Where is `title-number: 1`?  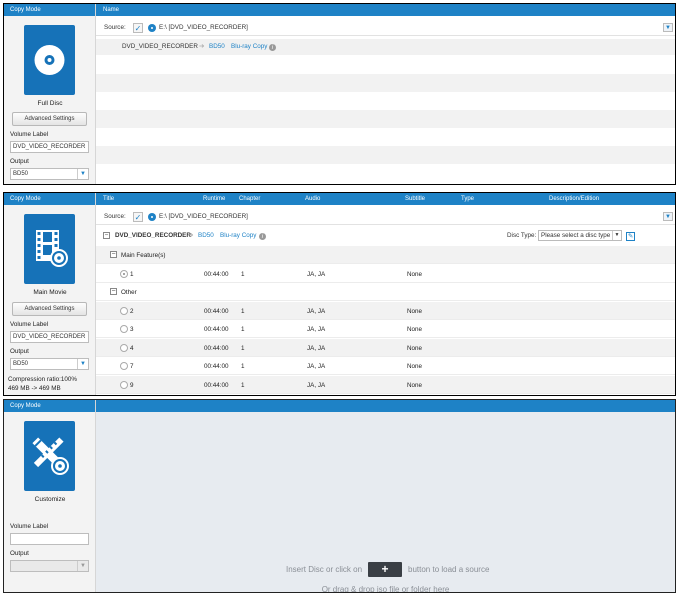
title-number: 1 is located at coordinates (132, 274).